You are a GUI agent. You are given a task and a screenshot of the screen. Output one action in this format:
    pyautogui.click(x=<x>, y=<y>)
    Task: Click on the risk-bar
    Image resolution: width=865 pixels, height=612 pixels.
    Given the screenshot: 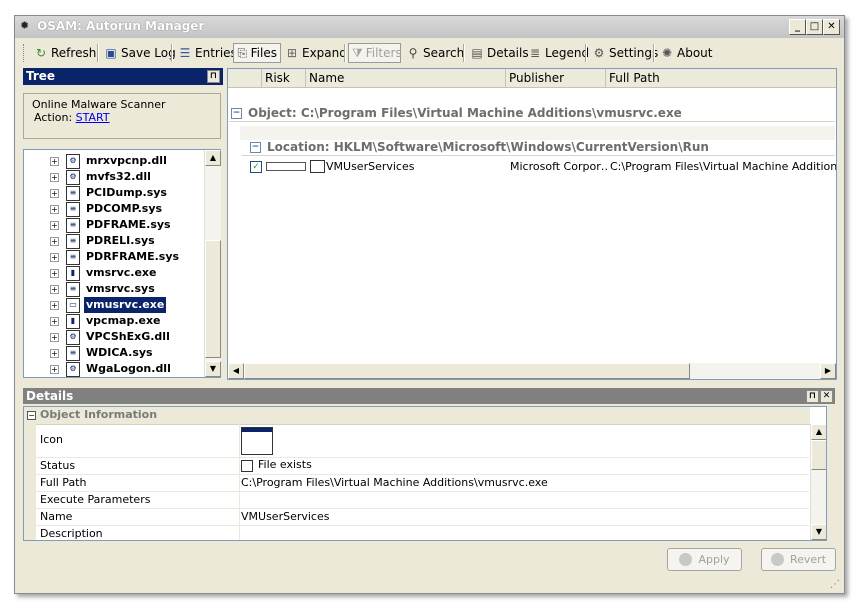 What is the action you would take?
    pyautogui.click(x=286, y=166)
    